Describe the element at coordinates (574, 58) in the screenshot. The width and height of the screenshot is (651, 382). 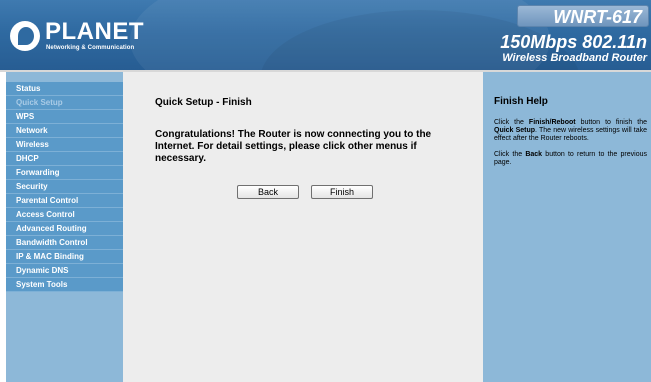
I see `product-name: Wireless Broadband Router` at that location.